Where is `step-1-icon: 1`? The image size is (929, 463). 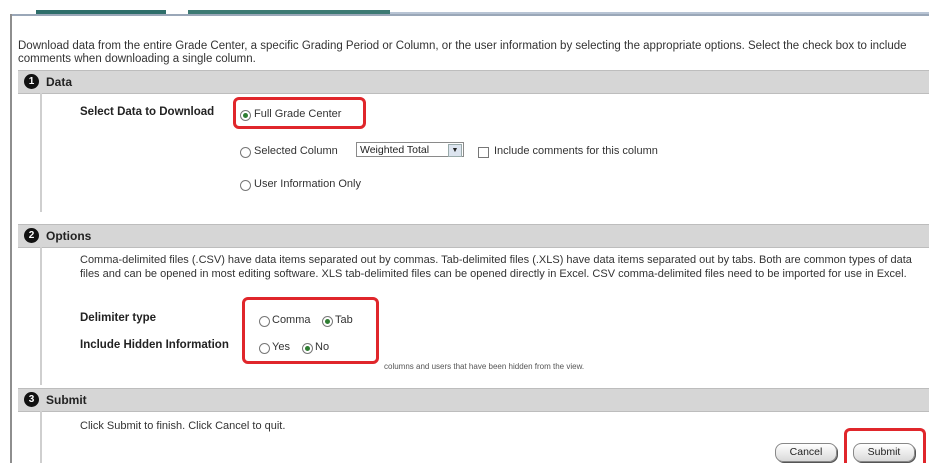
step-1-icon: 1 is located at coordinates (31, 81).